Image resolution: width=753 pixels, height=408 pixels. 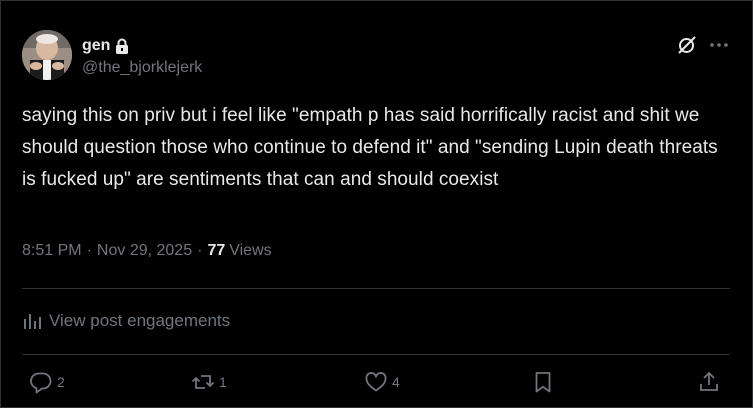 I want to click on grok-icon, so click(x=687, y=45).